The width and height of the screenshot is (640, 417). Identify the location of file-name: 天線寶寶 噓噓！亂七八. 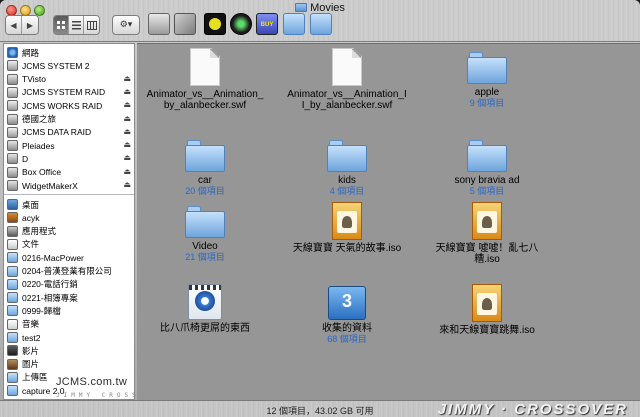
(487, 248).